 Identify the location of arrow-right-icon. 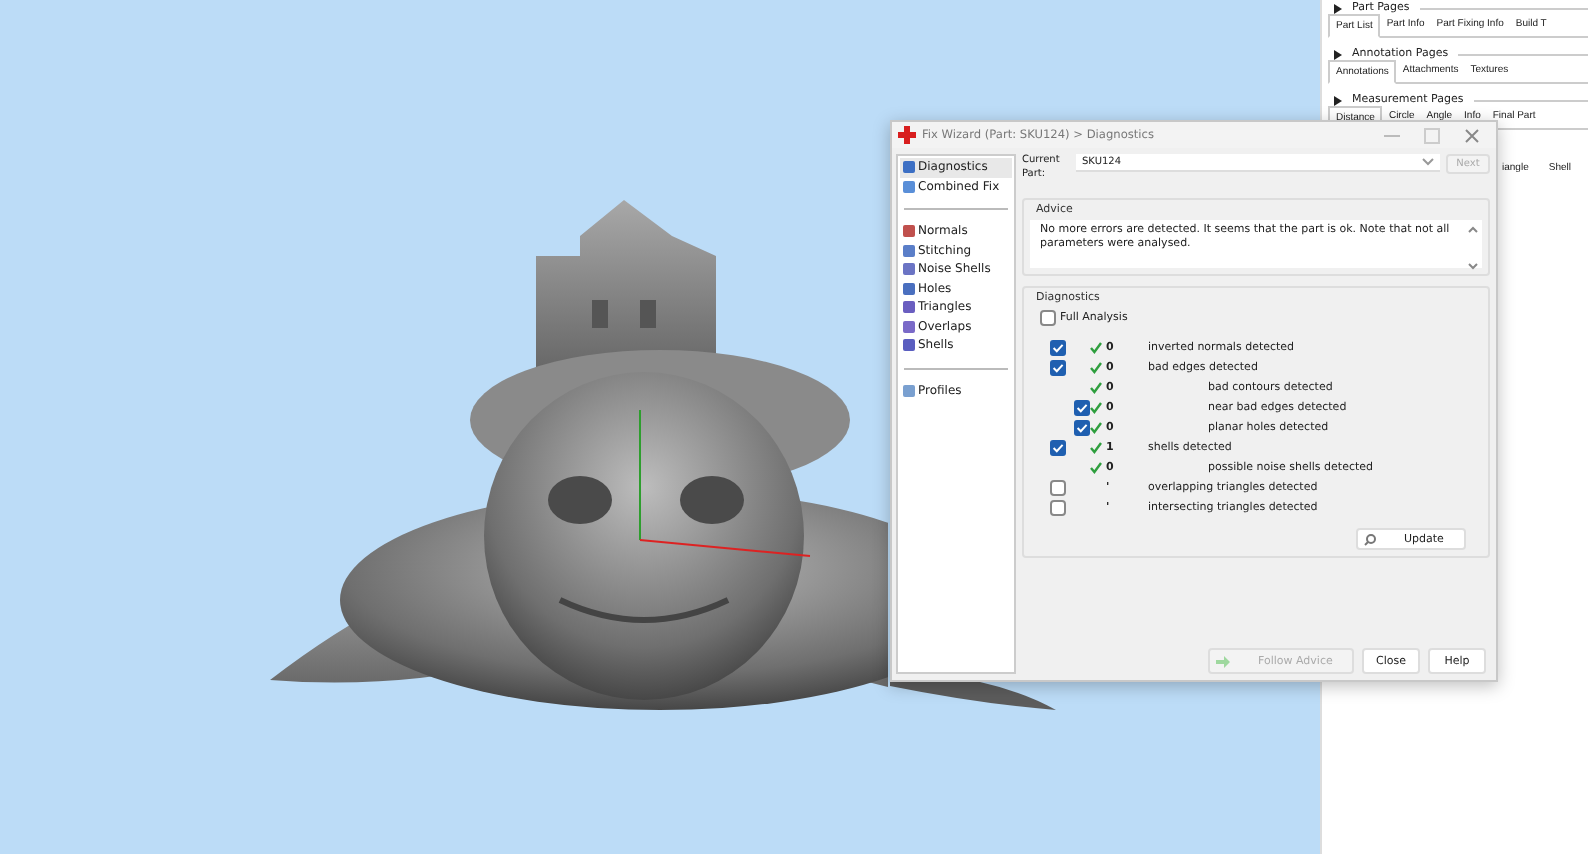
(1223, 661).